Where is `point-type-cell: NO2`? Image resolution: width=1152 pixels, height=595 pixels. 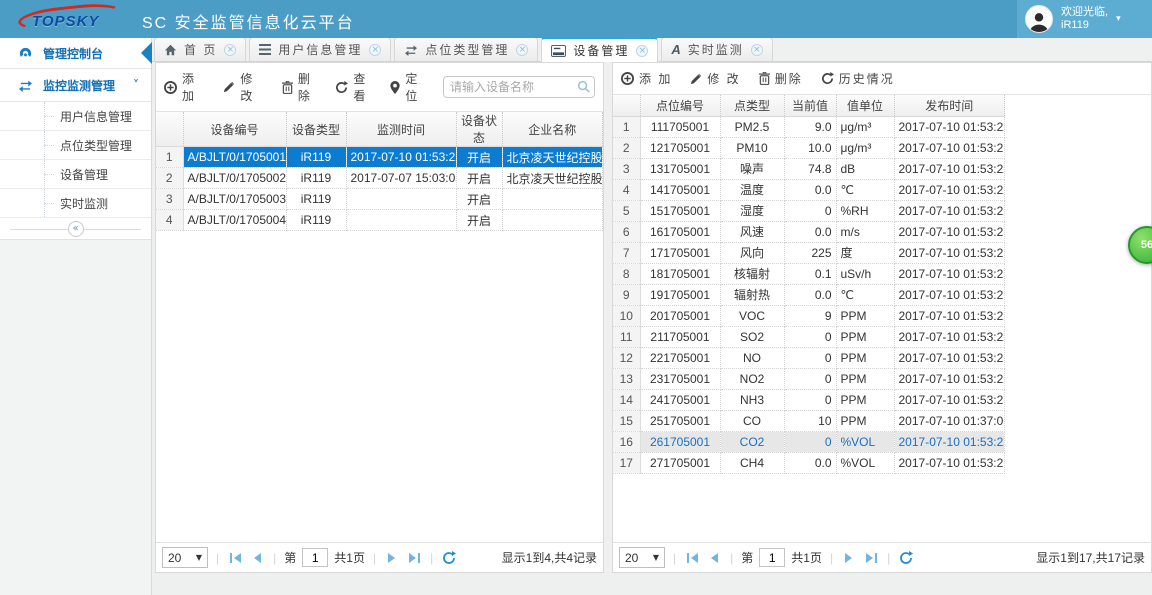 point-type-cell: NO2 is located at coordinates (752, 379).